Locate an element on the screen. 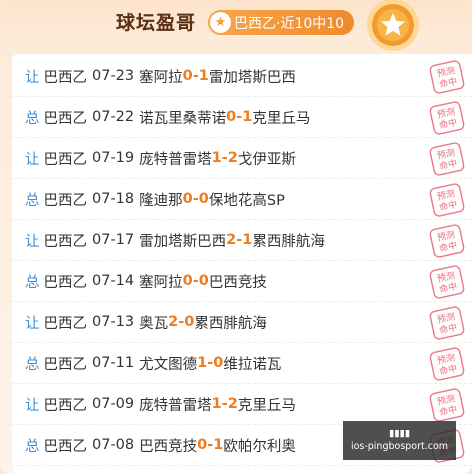 Image resolution: width=472 pixels, height=474 pixels. match-row: 让巴西乙 07-23 塞阿拉 0 - 1 雷加塔斯巴西 预测 命中 is located at coordinates (242, 76).